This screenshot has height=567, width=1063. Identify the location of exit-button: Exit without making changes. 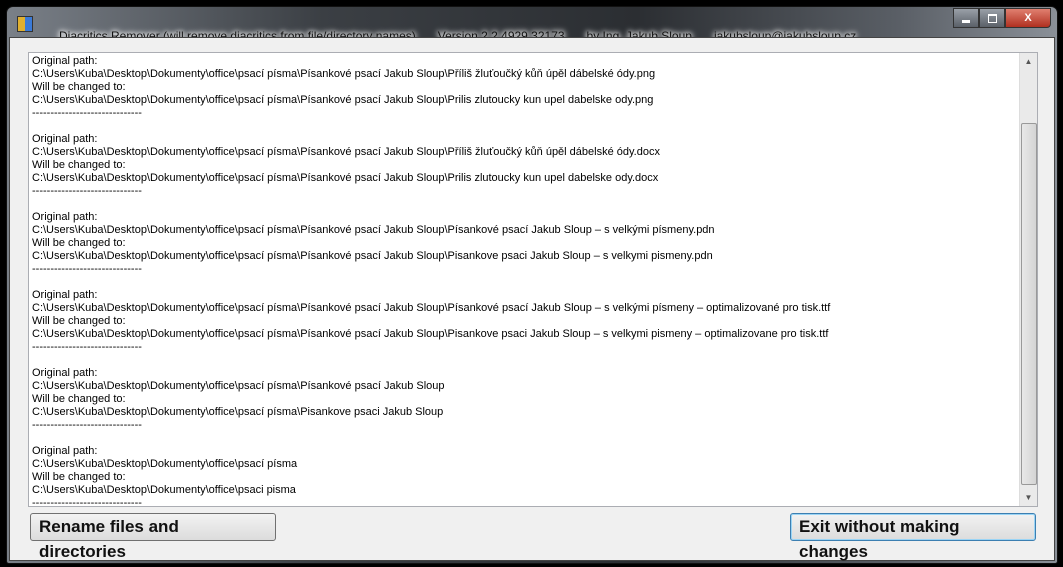
(913, 537).